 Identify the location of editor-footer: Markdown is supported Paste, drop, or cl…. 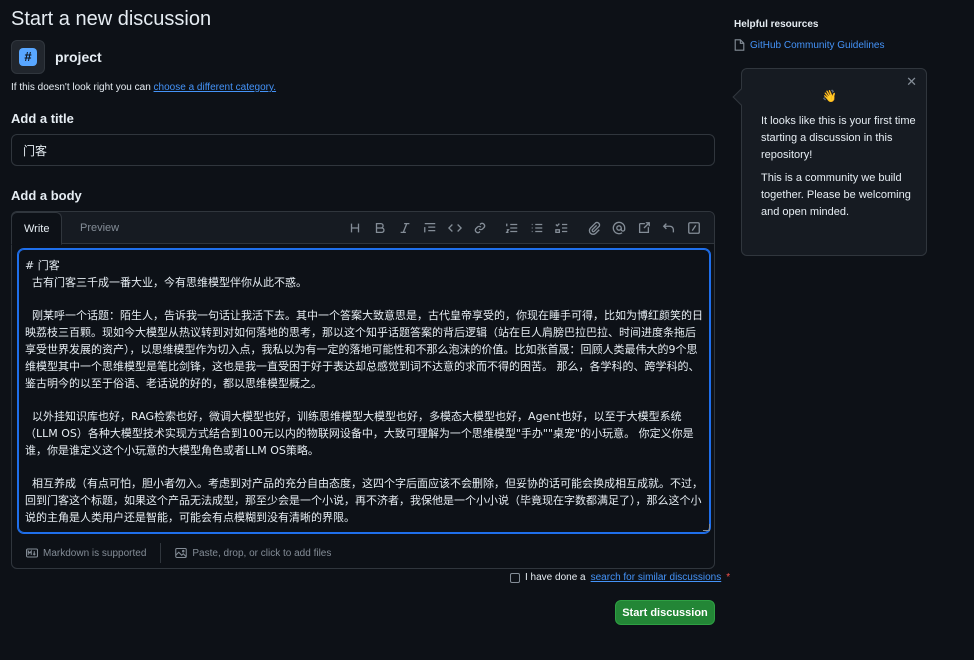
(363, 553).